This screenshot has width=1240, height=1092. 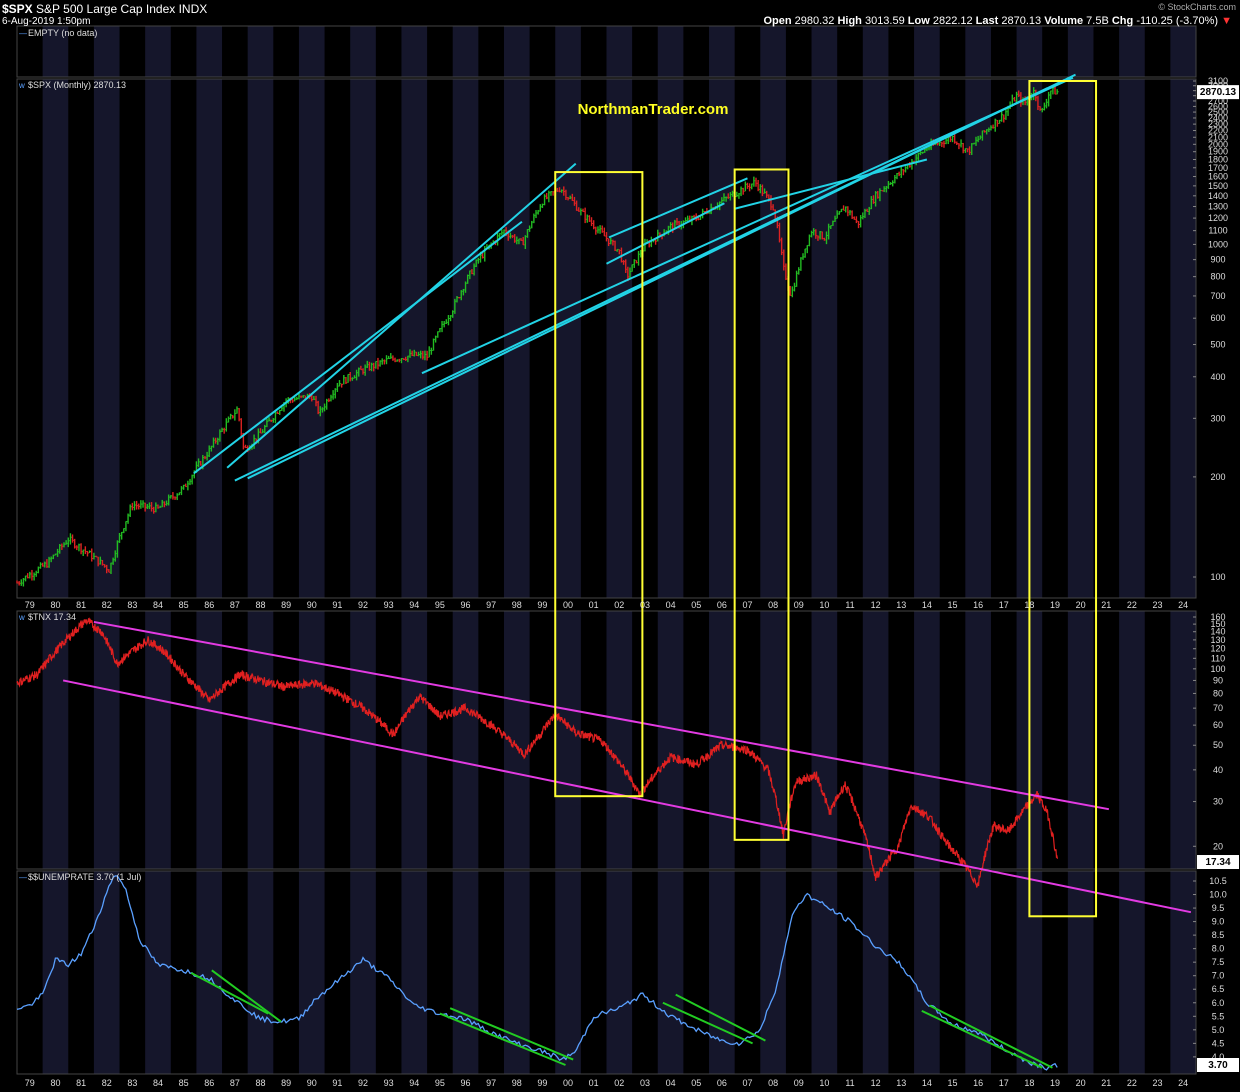 I want to click on spx-x-tick-label: 13, so click(x=901, y=605).